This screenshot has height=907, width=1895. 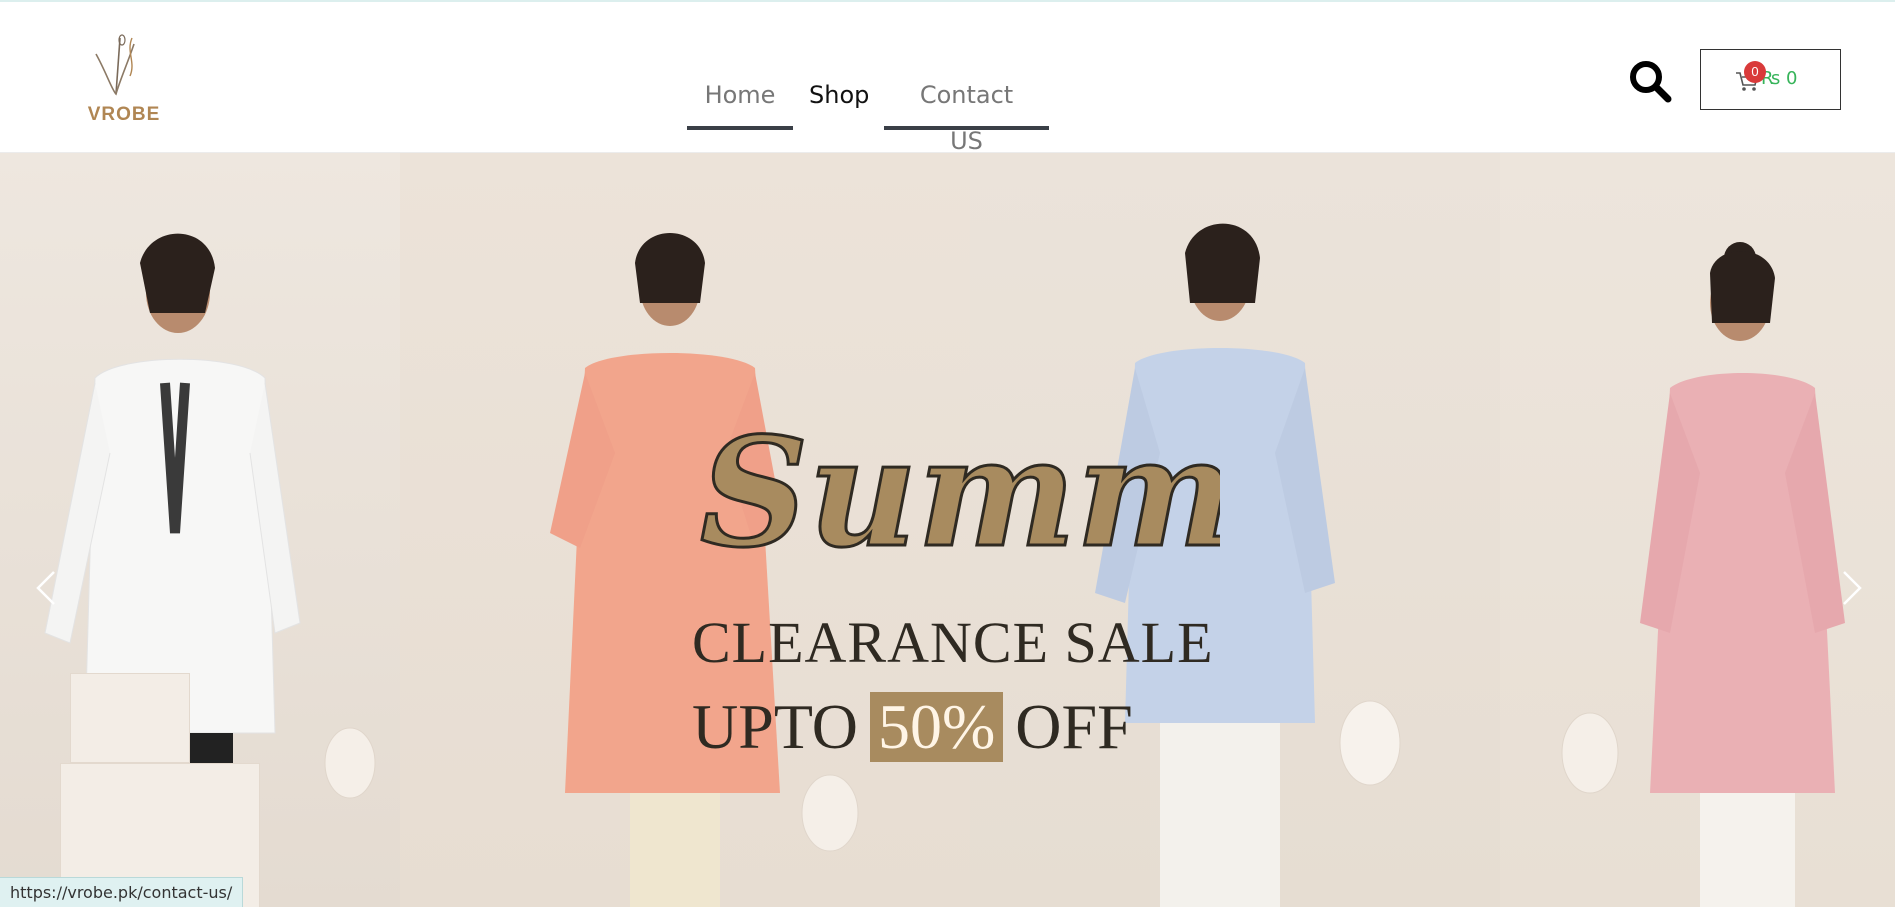 What do you see at coordinates (966, 128) in the screenshot?
I see `nav-contact-underline` at bounding box center [966, 128].